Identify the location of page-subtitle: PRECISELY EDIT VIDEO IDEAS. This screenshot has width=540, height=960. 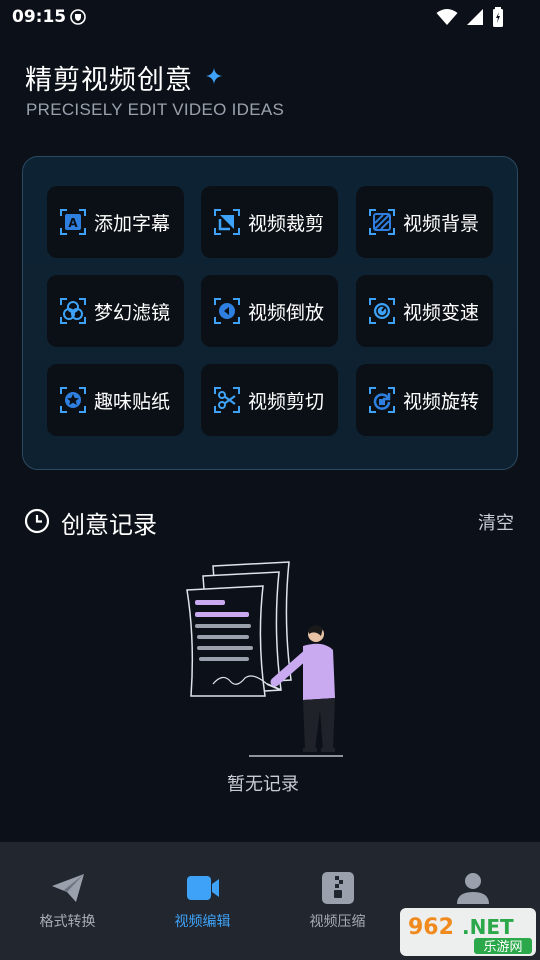
(155, 109).